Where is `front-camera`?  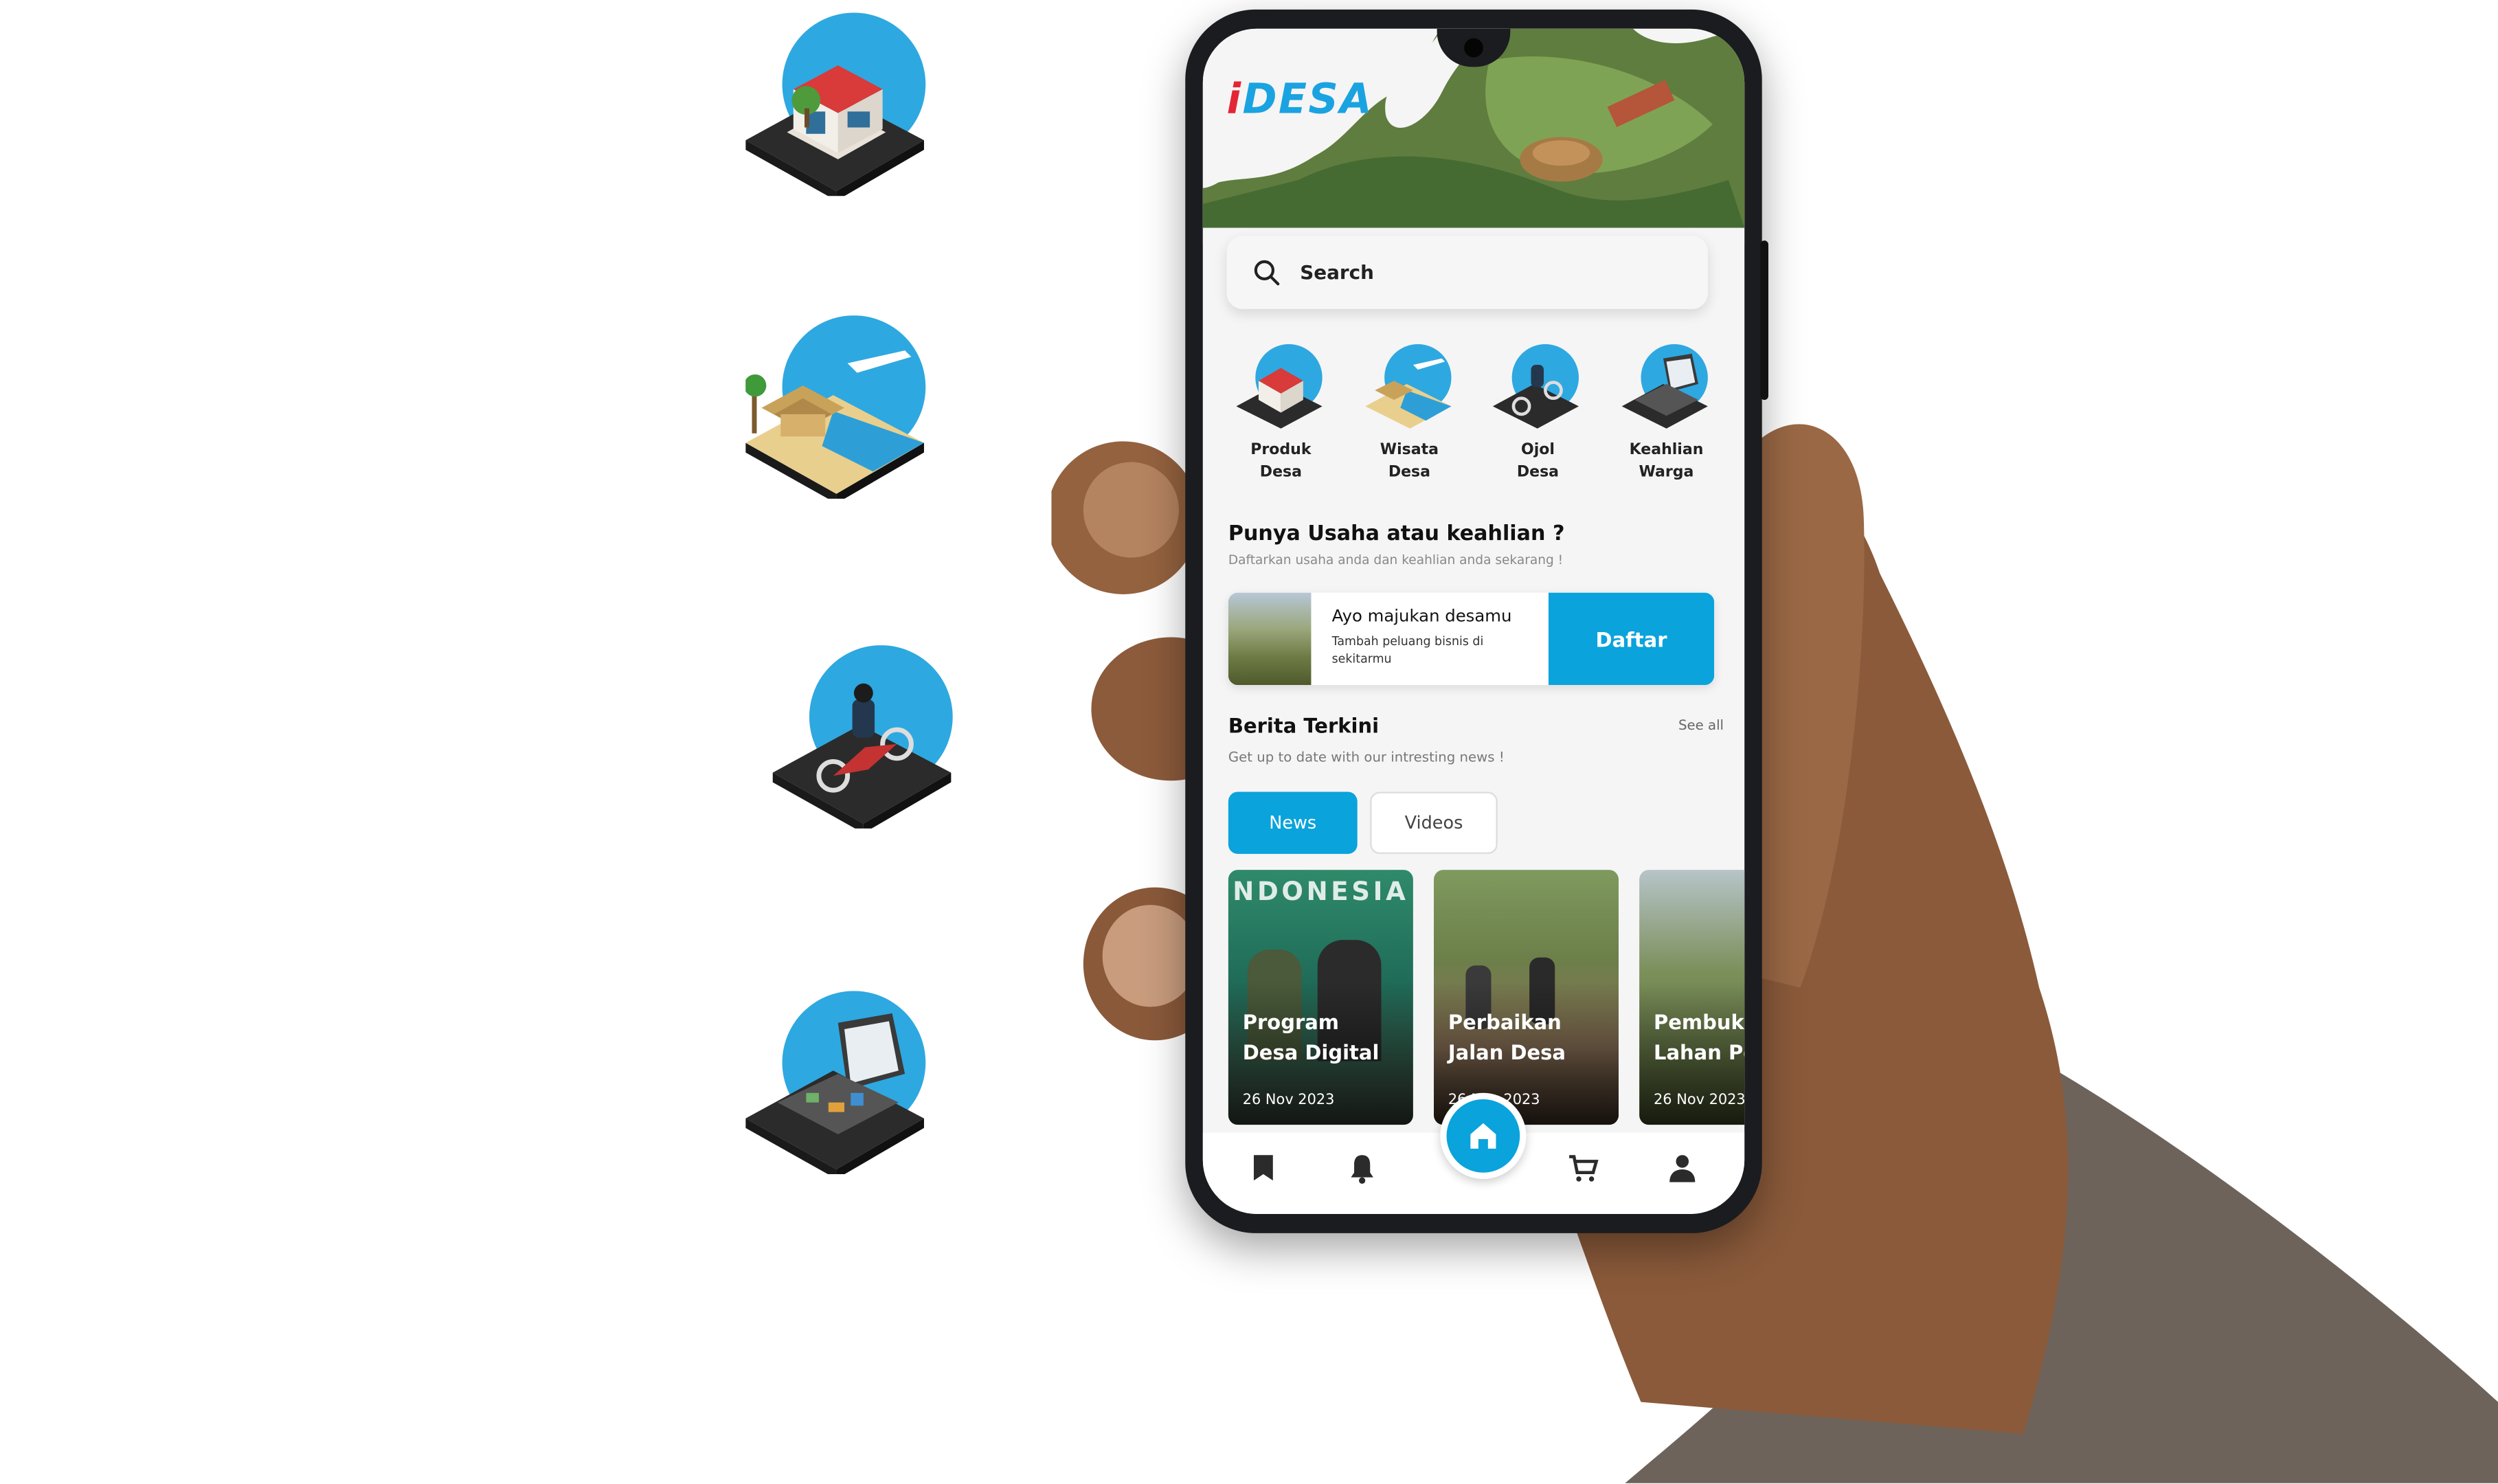
front-camera is located at coordinates (1473, 48).